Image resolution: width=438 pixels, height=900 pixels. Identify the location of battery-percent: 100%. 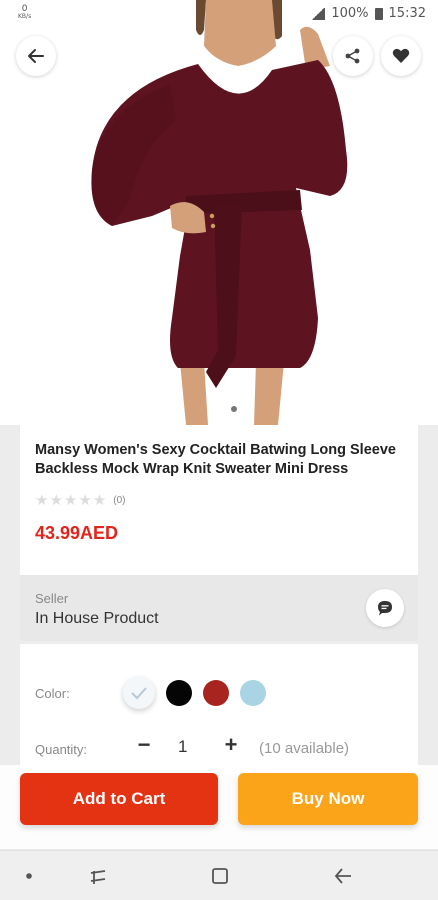
(350, 13).